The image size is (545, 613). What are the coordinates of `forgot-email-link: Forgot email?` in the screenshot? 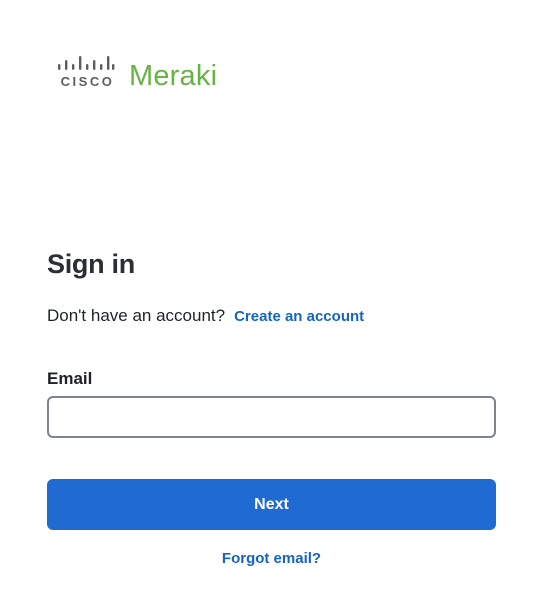 It's located at (271, 558).